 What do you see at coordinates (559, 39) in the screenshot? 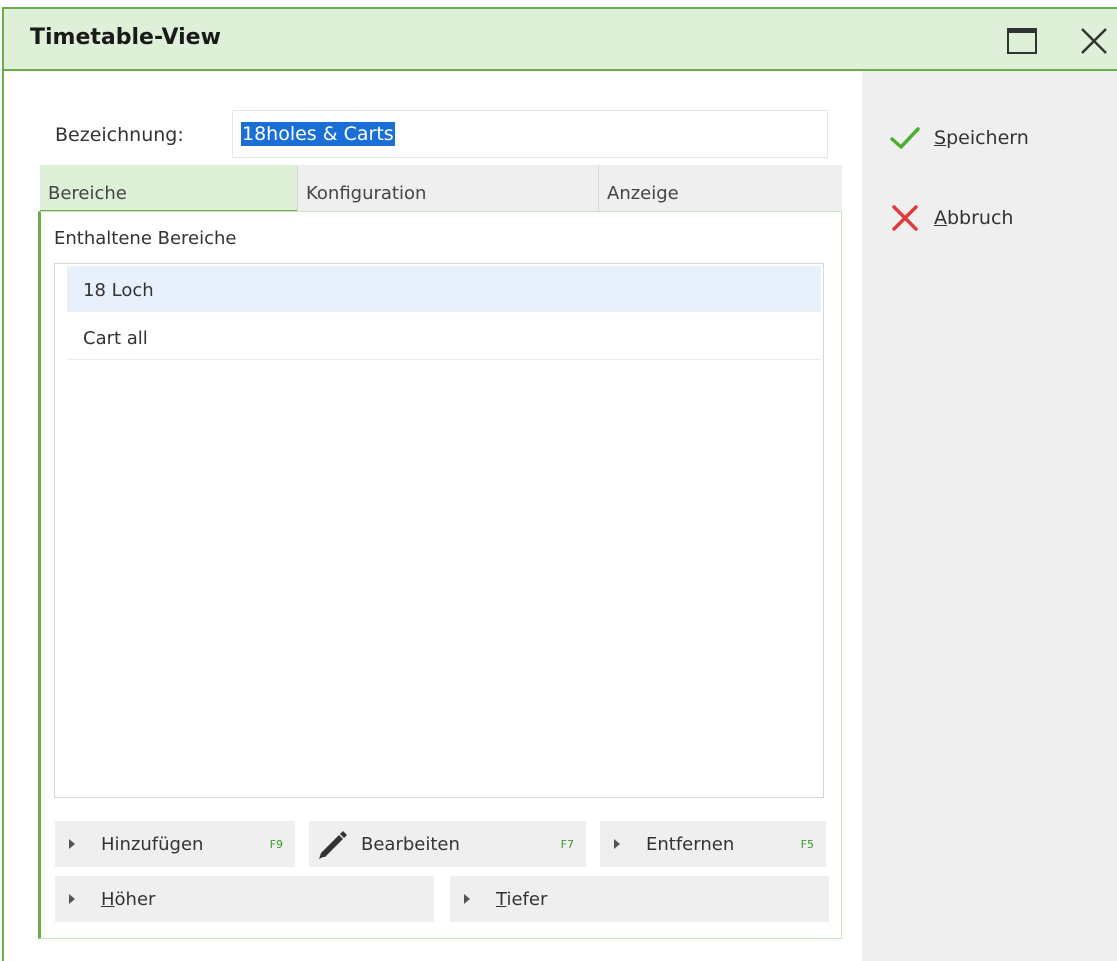
I see `window-titlebar: Timetable-View` at bounding box center [559, 39].